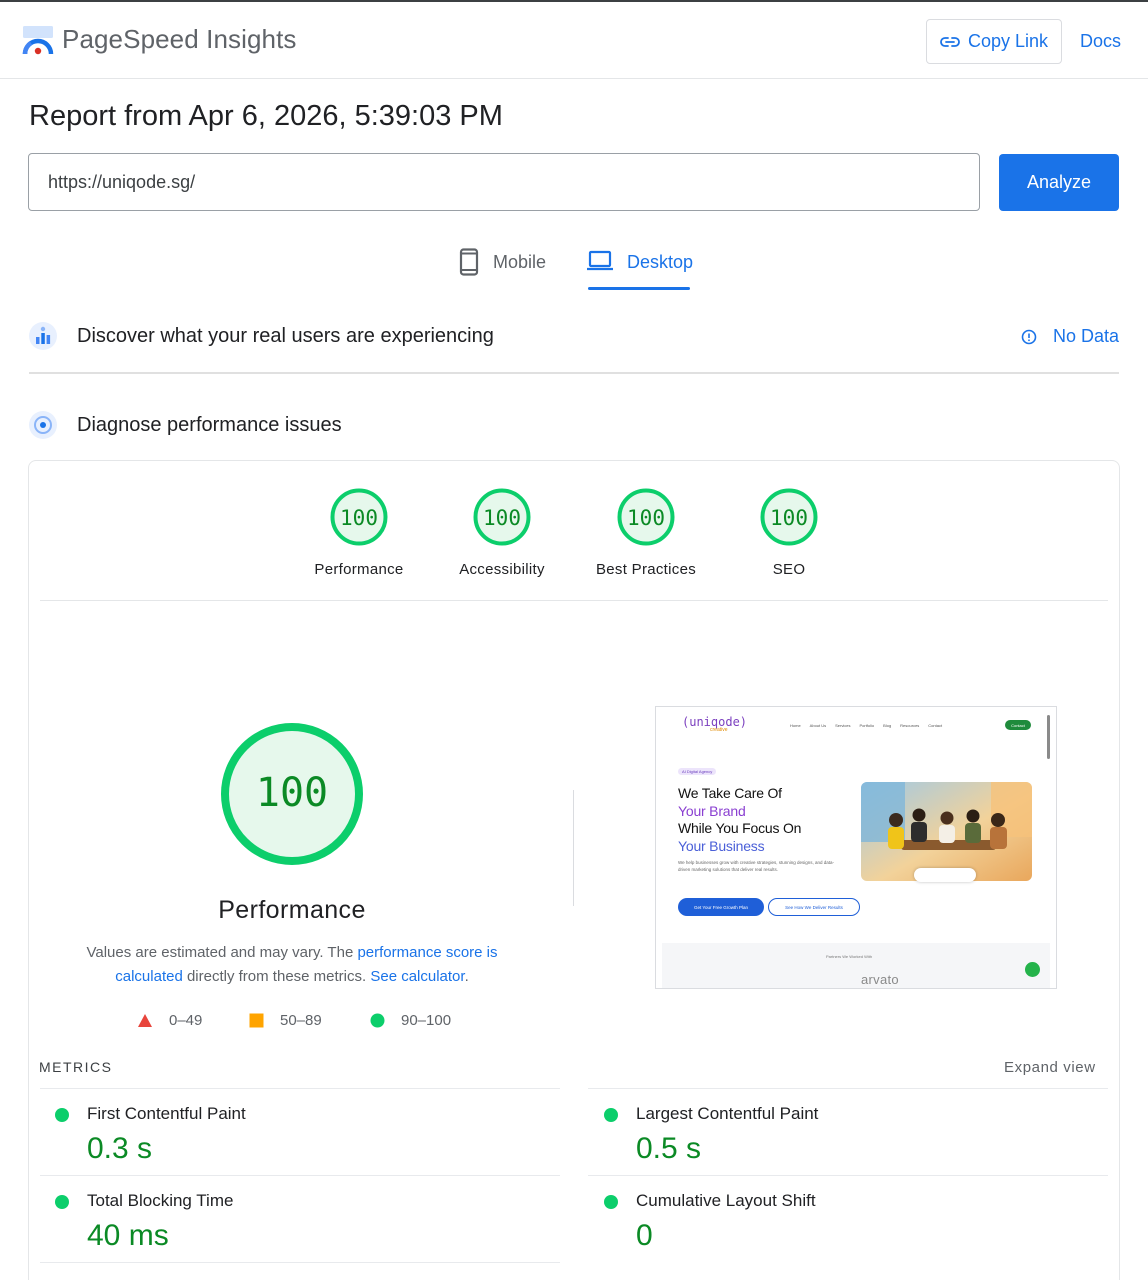  What do you see at coordinates (721, 845) in the screenshot?
I see `thumb-headline-line: Your Business` at bounding box center [721, 845].